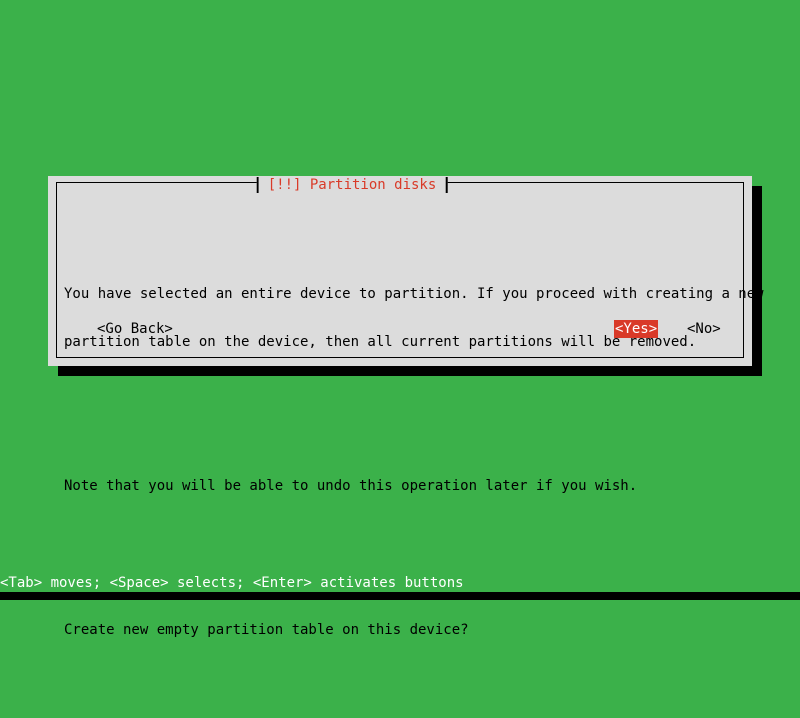 The width and height of the screenshot is (800, 718). I want to click on yes-button: <Yes>, so click(636, 329).